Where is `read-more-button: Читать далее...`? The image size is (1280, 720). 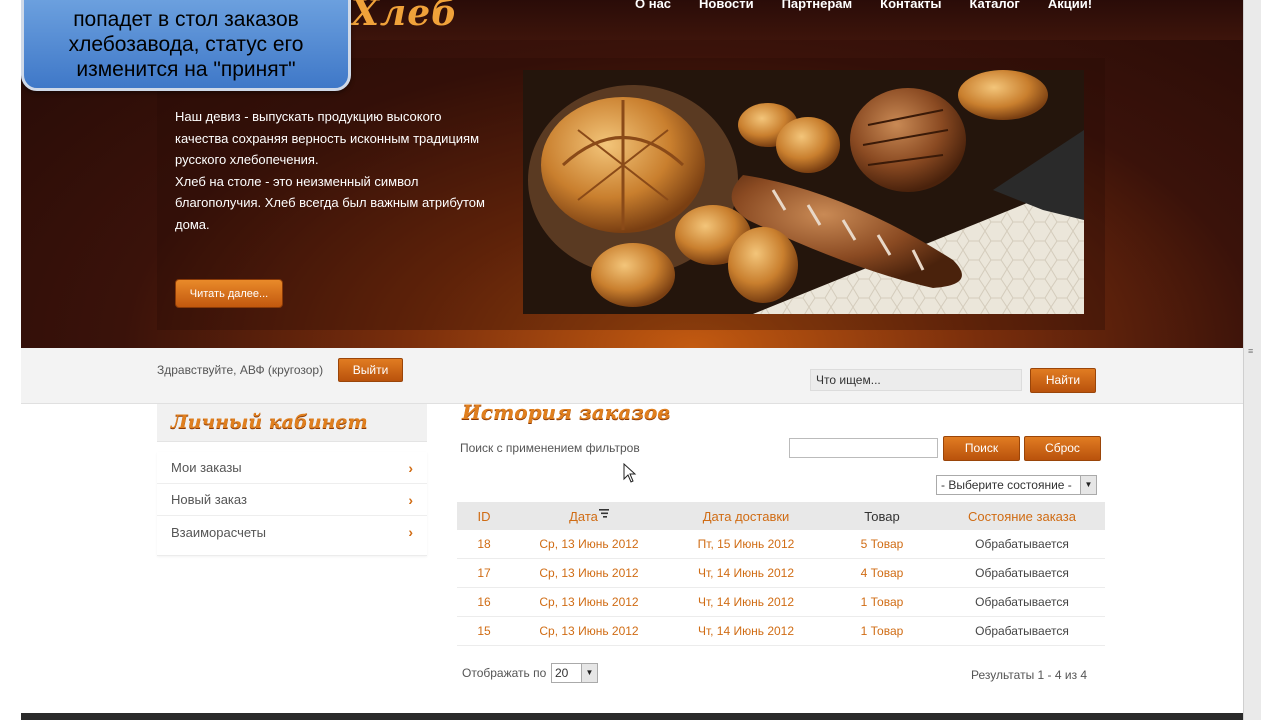
read-more-button: Читать далее... is located at coordinates (229, 293).